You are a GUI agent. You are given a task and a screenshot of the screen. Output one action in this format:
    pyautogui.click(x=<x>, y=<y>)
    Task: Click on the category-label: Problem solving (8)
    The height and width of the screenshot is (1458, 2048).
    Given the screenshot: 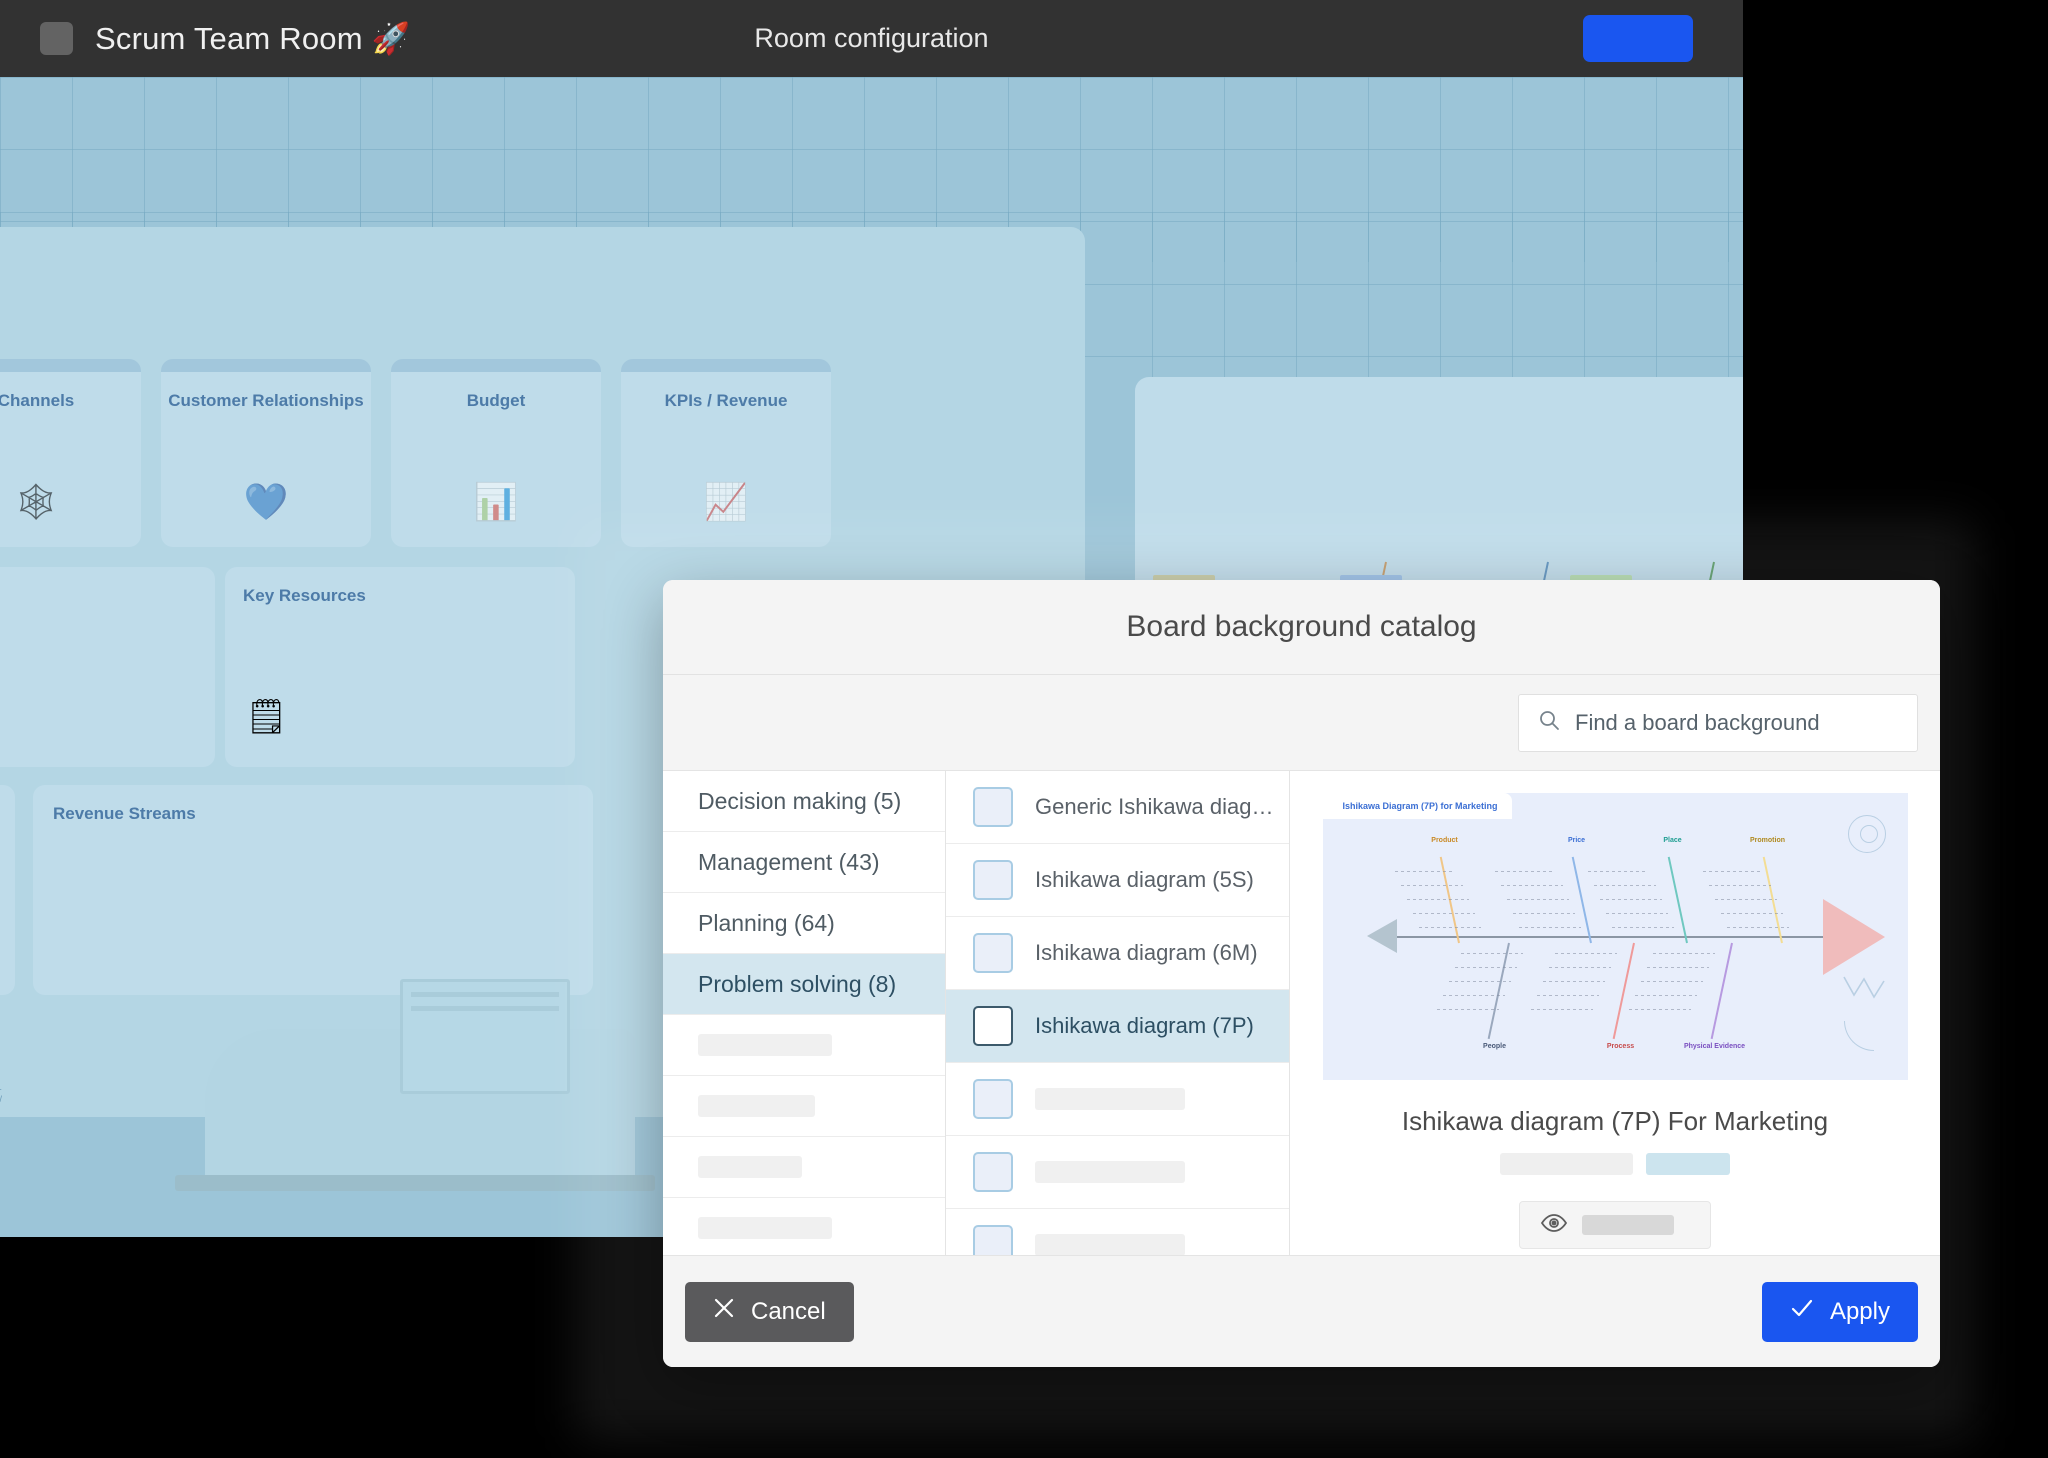 What is the action you would take?
    pyautogui.click(x=797, y=983)
    